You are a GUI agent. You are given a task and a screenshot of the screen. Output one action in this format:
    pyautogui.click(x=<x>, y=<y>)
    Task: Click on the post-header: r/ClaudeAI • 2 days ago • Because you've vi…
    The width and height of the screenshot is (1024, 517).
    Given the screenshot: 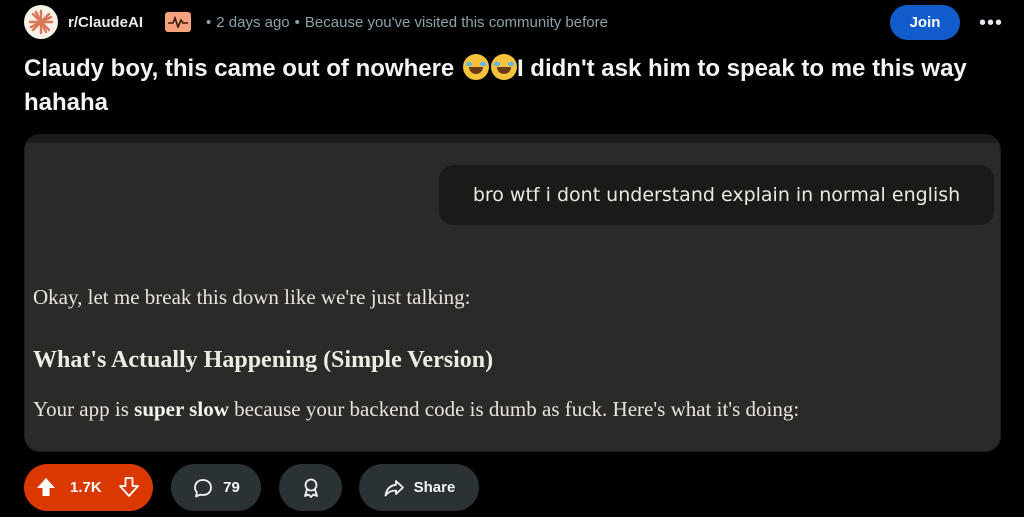 What is the action you would take?
    pyautogui.click(x=516, y=23)
    